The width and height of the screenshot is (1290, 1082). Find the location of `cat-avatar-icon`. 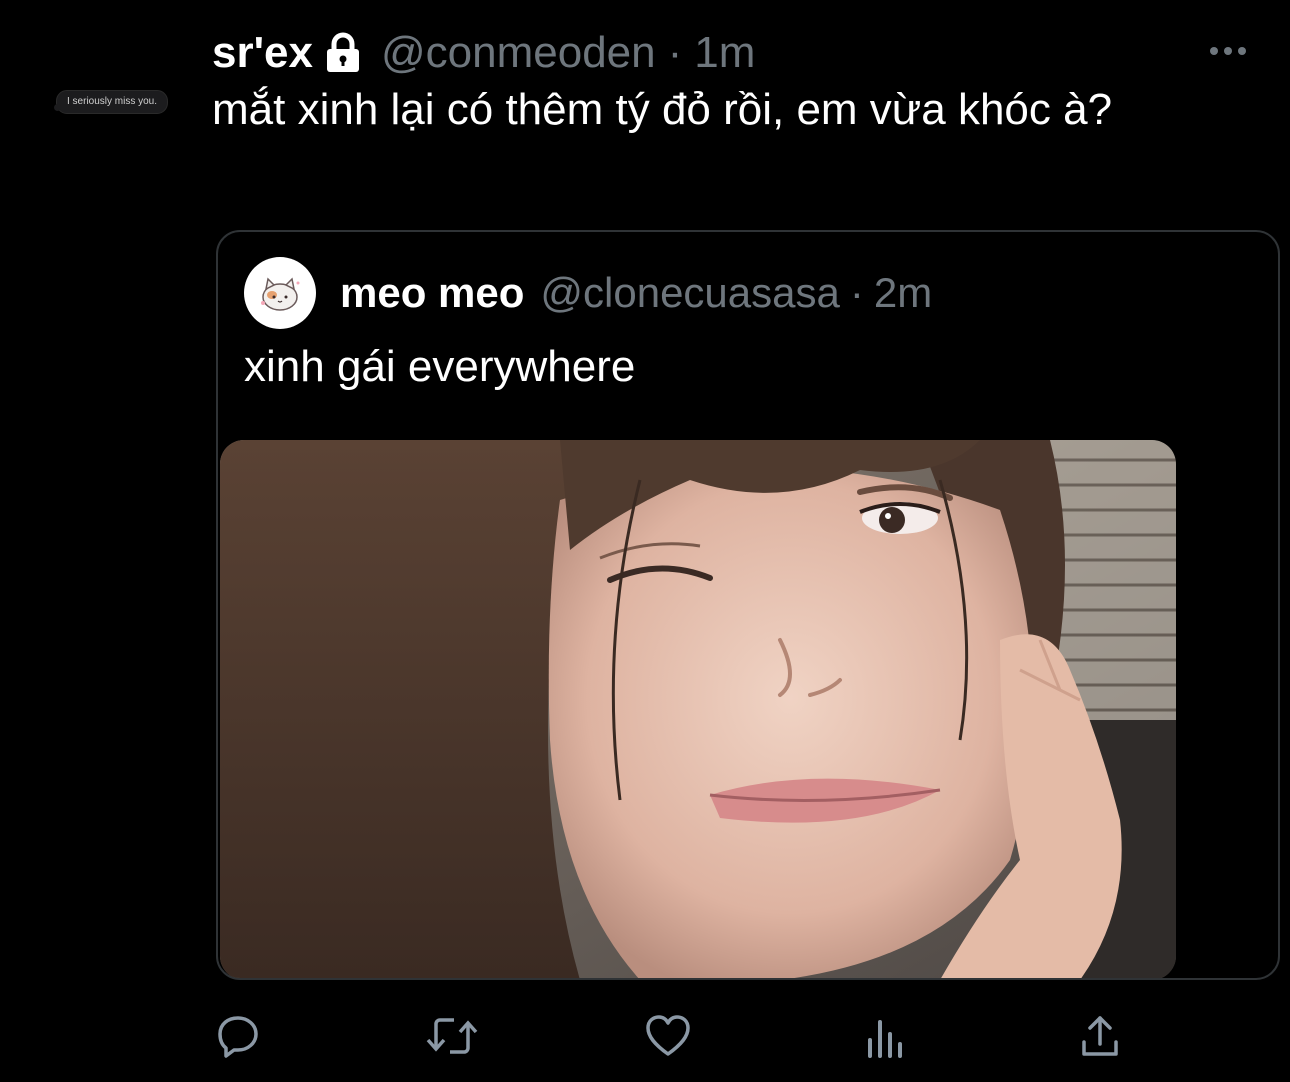

cat-avatar-icon is located at coordinates (280, 294).